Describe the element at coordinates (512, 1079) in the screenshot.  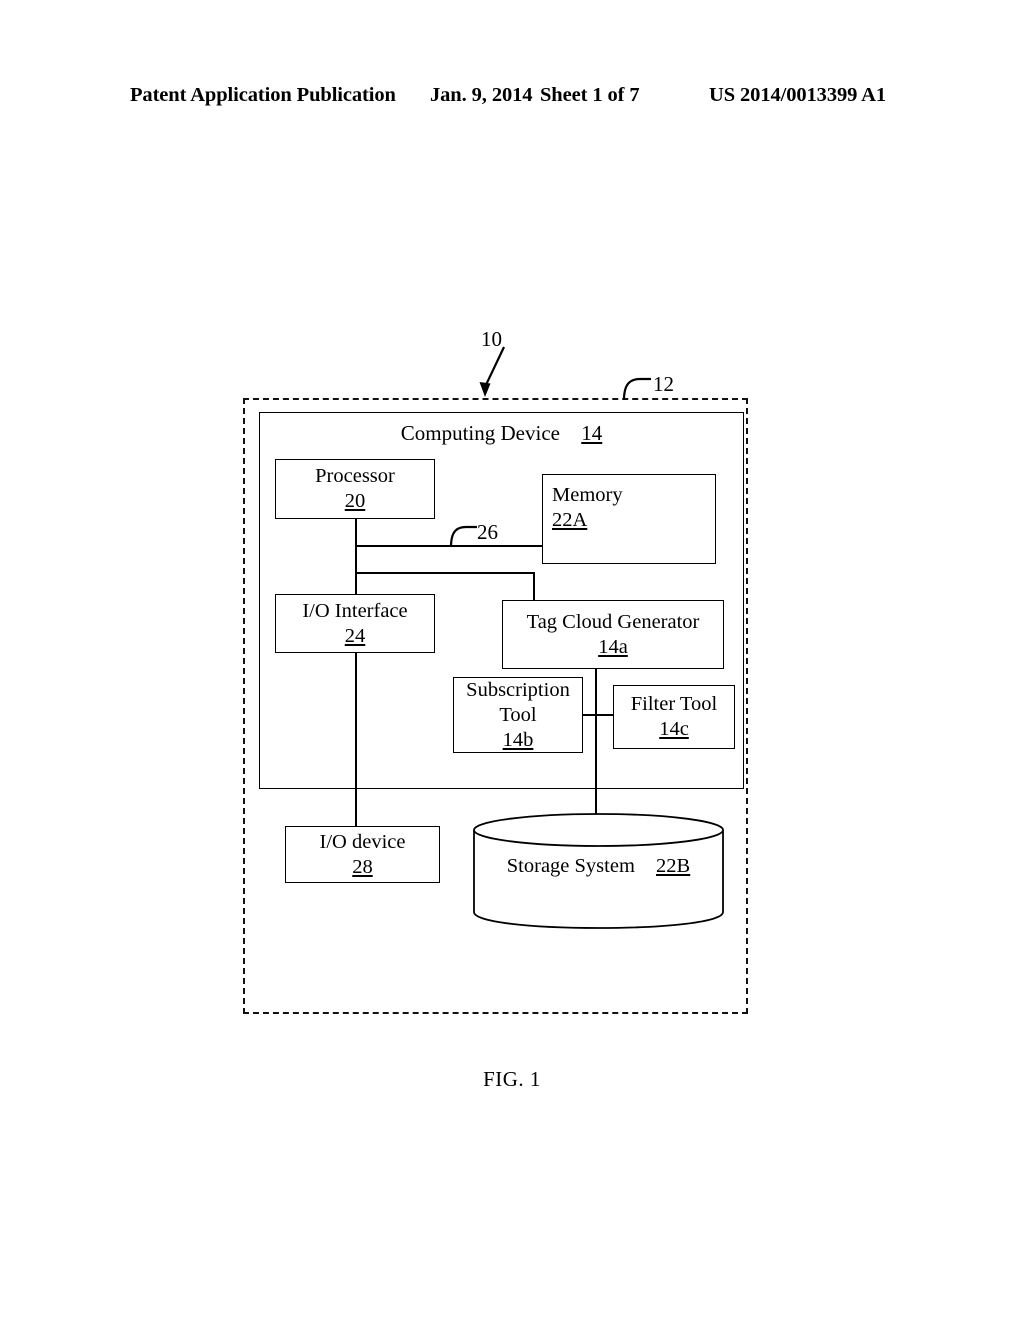
I see `figure-caption: FIG. 1` at that location.